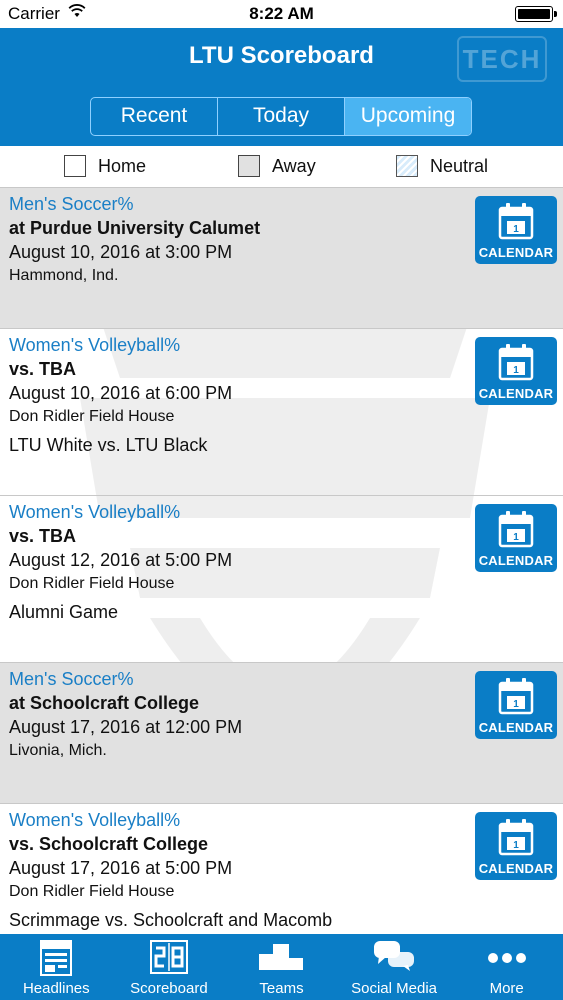 This screenshot has width=563, height=1000. Describe the element at coordinates (407, 166) in the screenshot. I see `neutral-swatch` at that location.